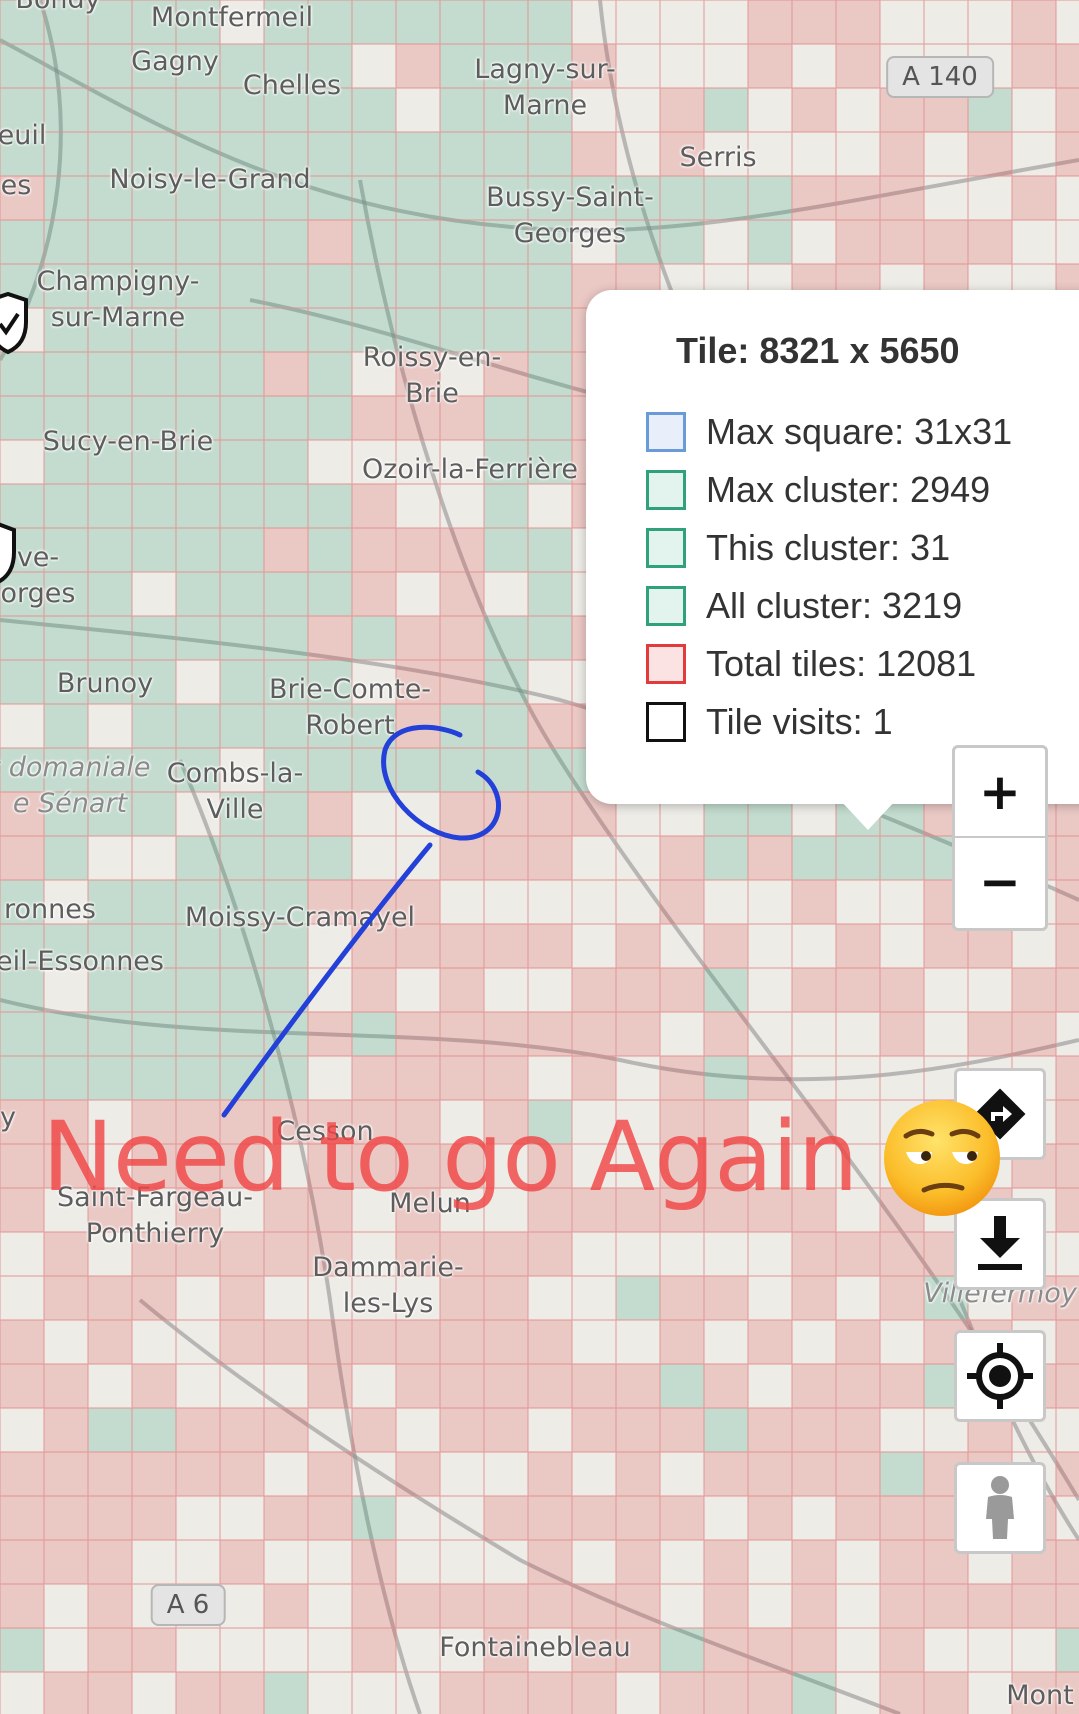 Image resolution: width=1079 pixels, height=1714 pixels. Describe the element at coordinates (1000, 882) in the screenshot. I see `zoom-out-button: −` at that location.